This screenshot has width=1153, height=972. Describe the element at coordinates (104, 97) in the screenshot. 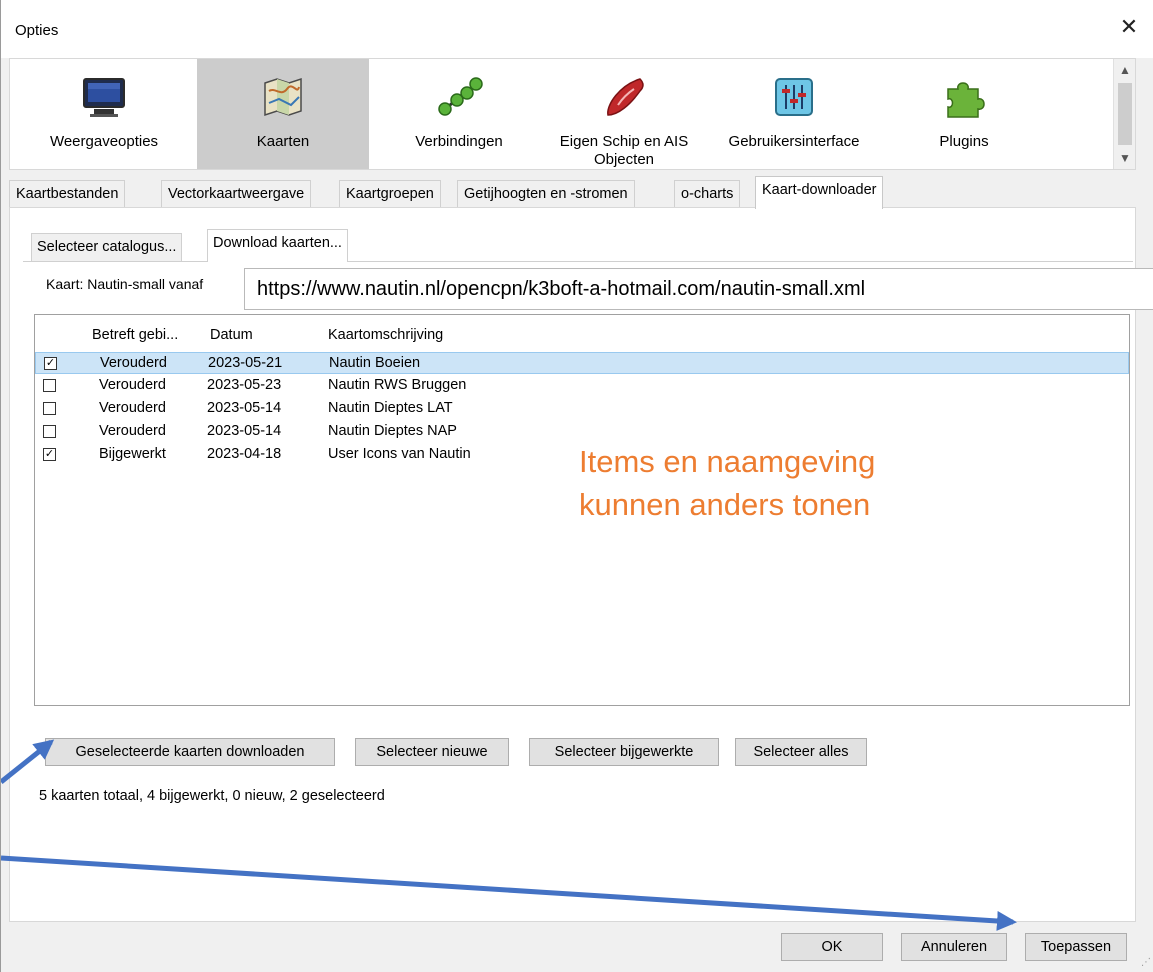

I see `monitor-icon` at that location.